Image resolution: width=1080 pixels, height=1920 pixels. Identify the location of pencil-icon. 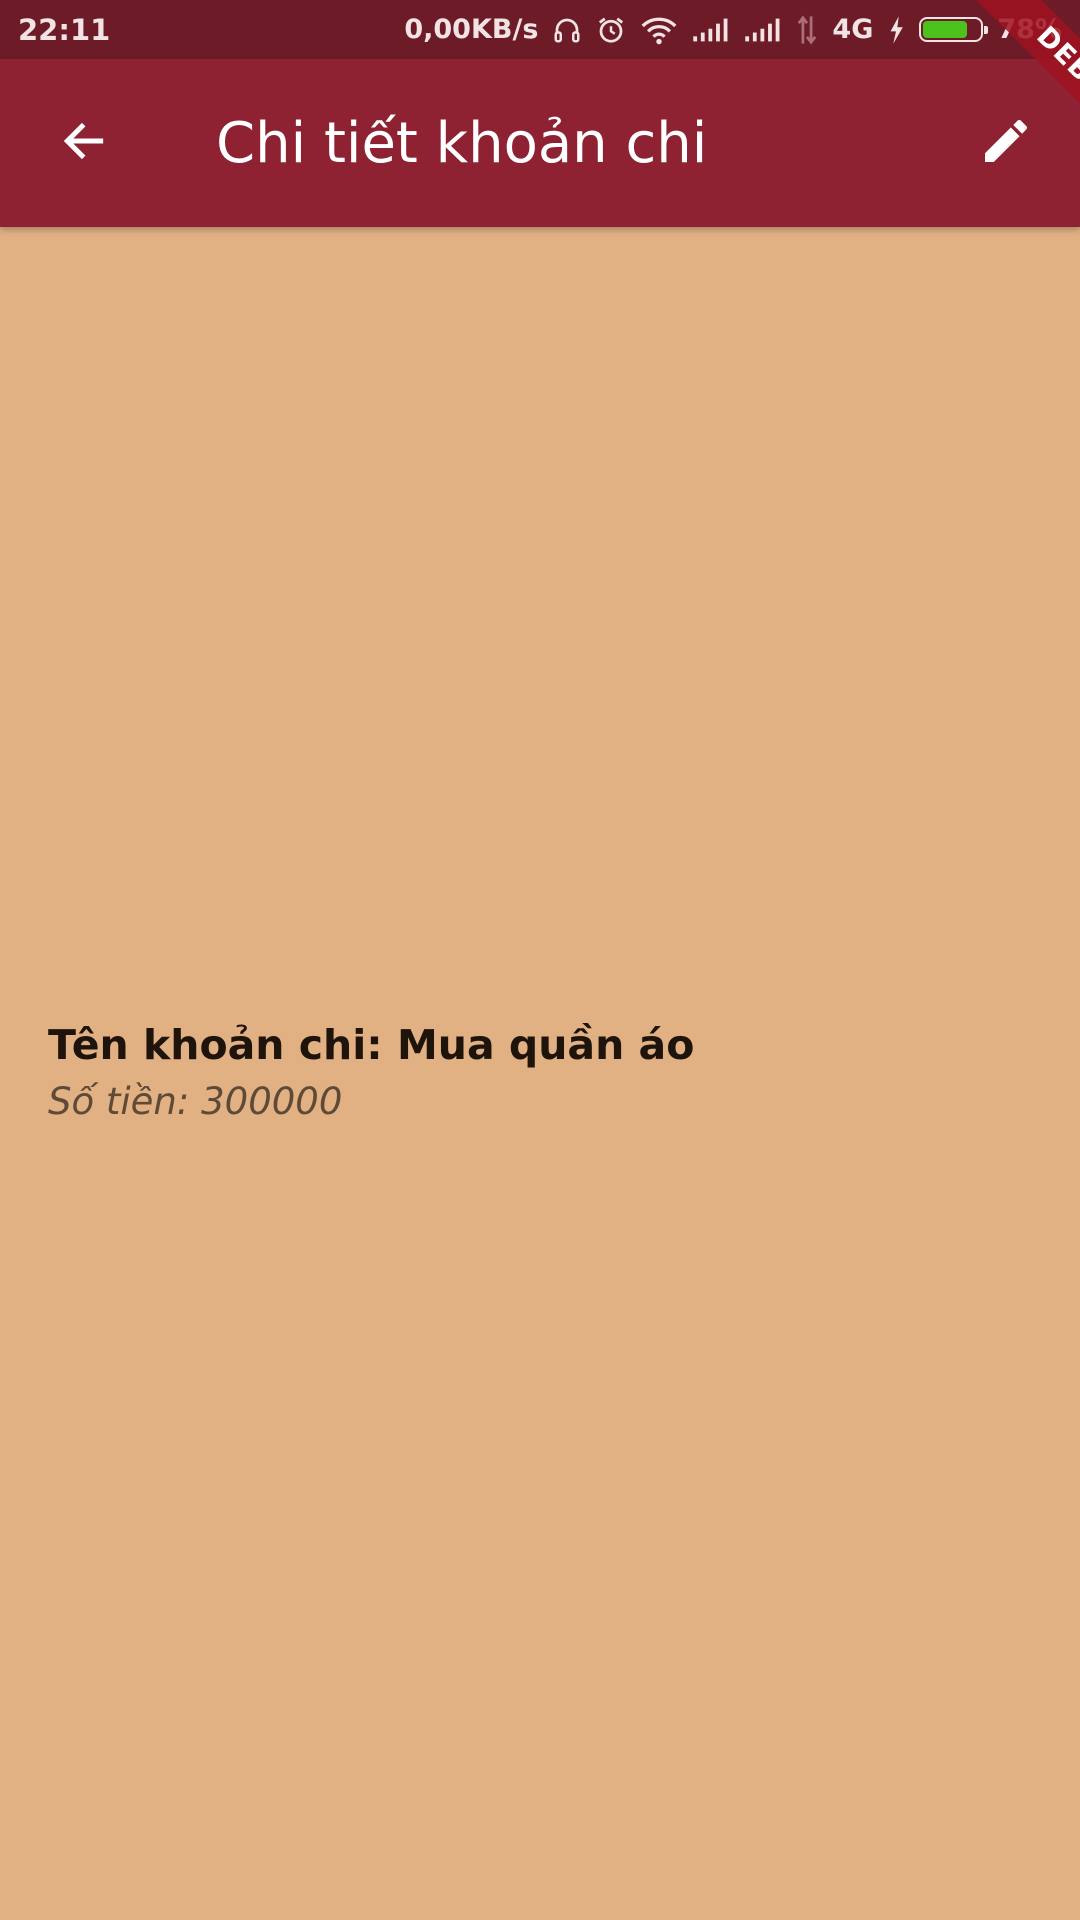
(1006, 143).